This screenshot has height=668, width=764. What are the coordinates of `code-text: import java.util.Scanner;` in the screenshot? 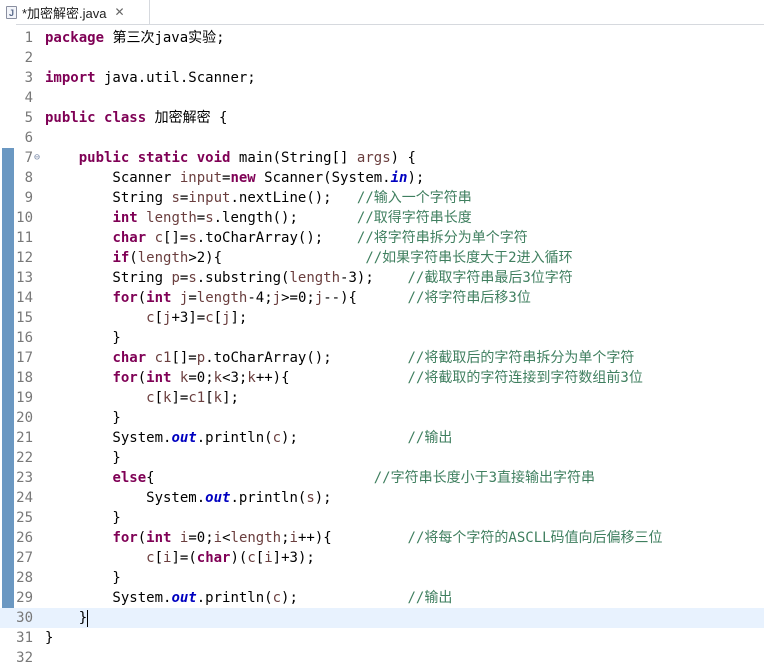 It's located at (150, 78).